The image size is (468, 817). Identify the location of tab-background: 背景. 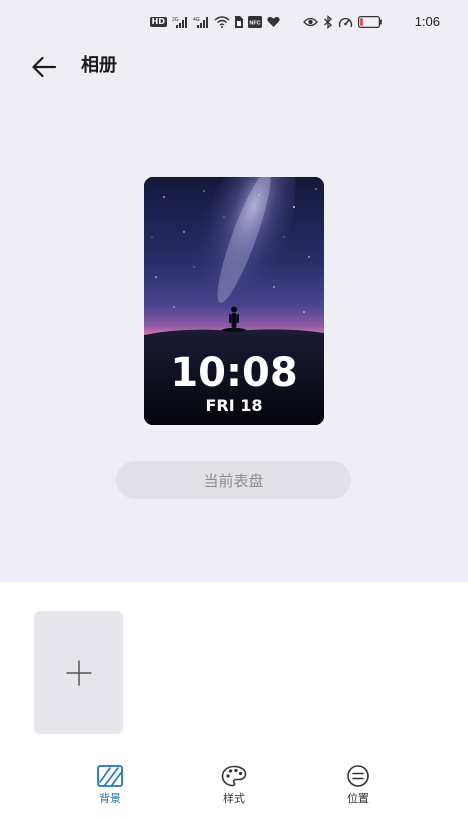
(110, 786).